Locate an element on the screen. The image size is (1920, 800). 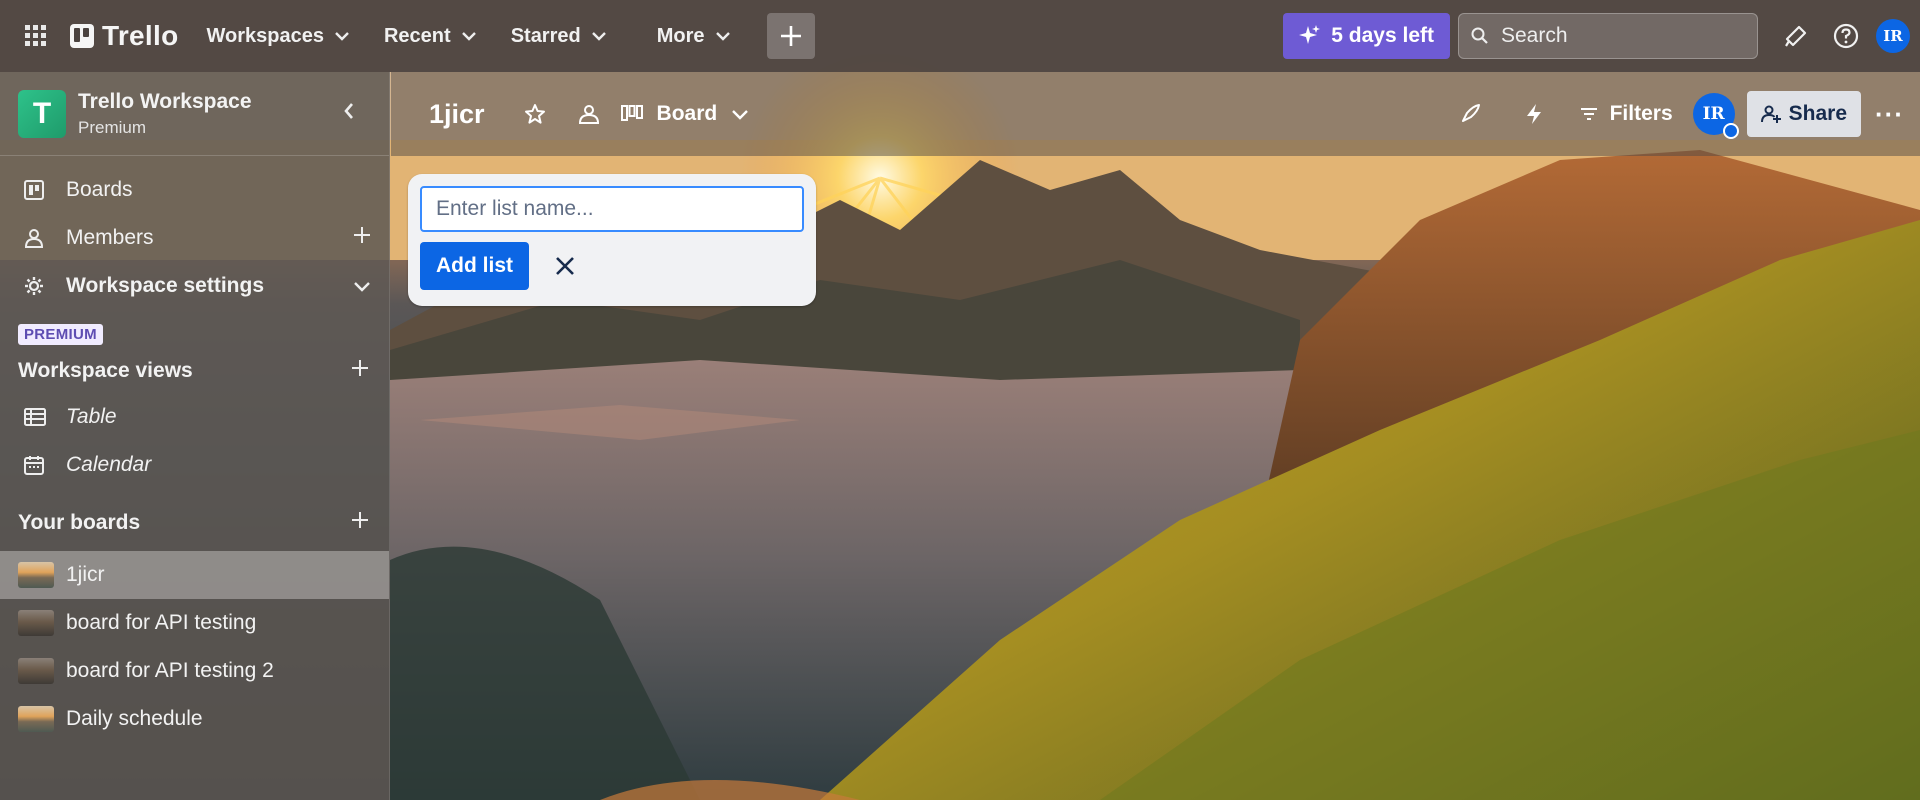
add-list-button: Add list is located at coordinates (474, 266).